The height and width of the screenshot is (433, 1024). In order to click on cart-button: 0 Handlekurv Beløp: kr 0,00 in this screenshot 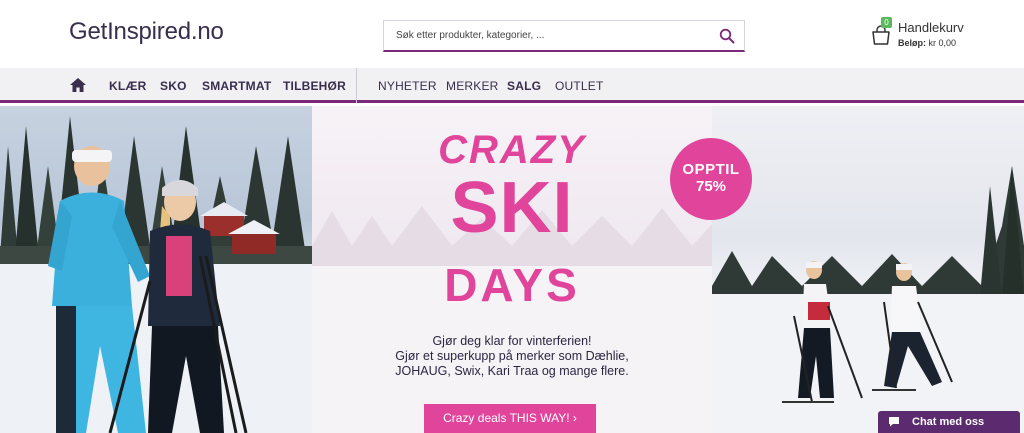, I will do `click(935, 34)`.